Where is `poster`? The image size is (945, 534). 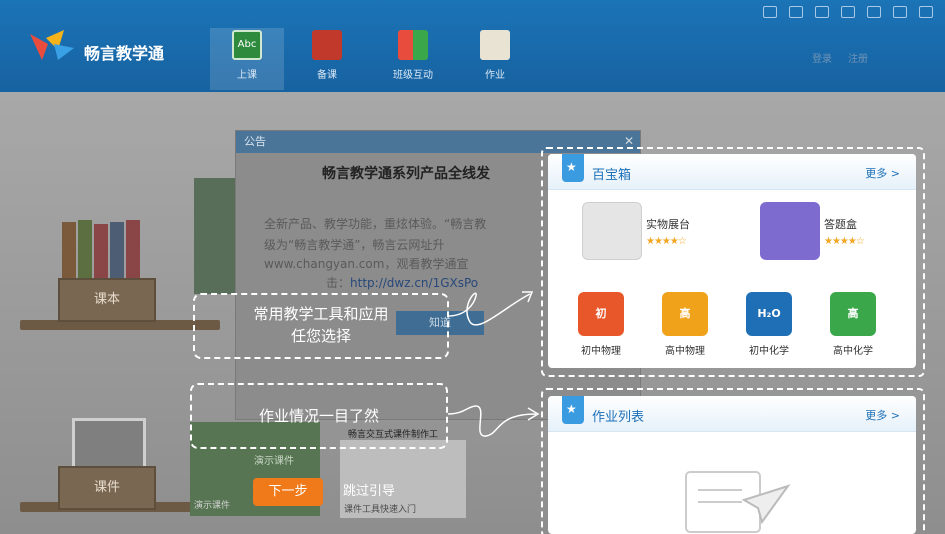
poster is located at coordinates (216, 236).